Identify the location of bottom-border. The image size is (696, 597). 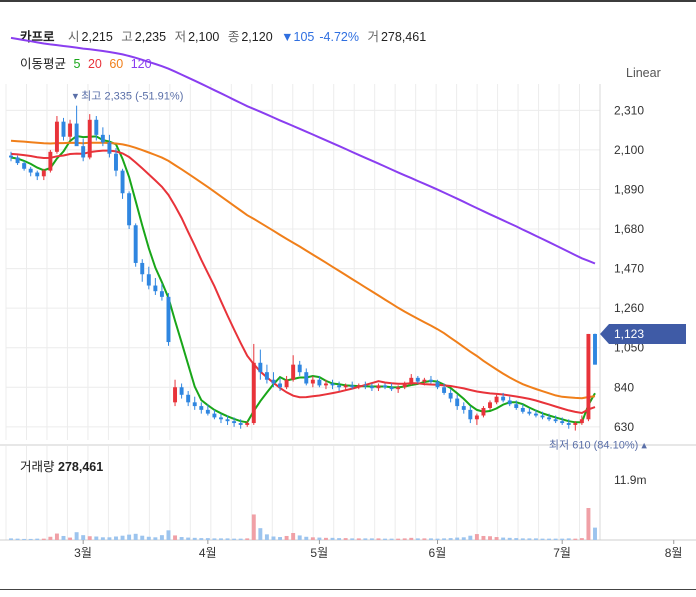
(348, 589).